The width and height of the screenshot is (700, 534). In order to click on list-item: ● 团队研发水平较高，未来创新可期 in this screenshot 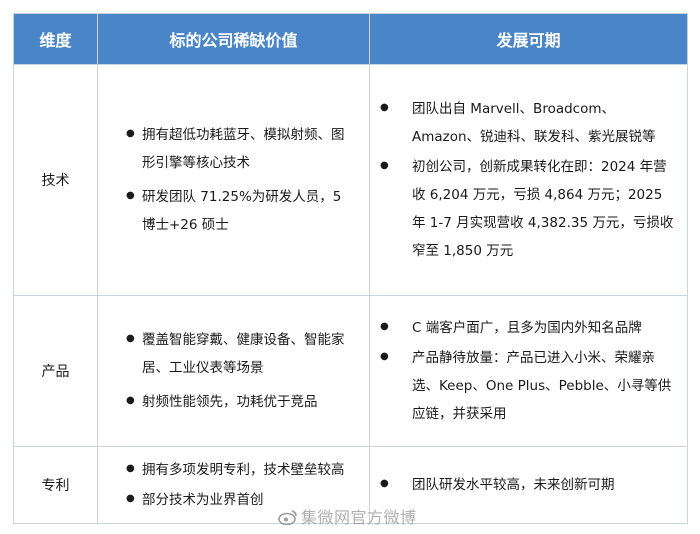, I will do `click(528, 485)`.